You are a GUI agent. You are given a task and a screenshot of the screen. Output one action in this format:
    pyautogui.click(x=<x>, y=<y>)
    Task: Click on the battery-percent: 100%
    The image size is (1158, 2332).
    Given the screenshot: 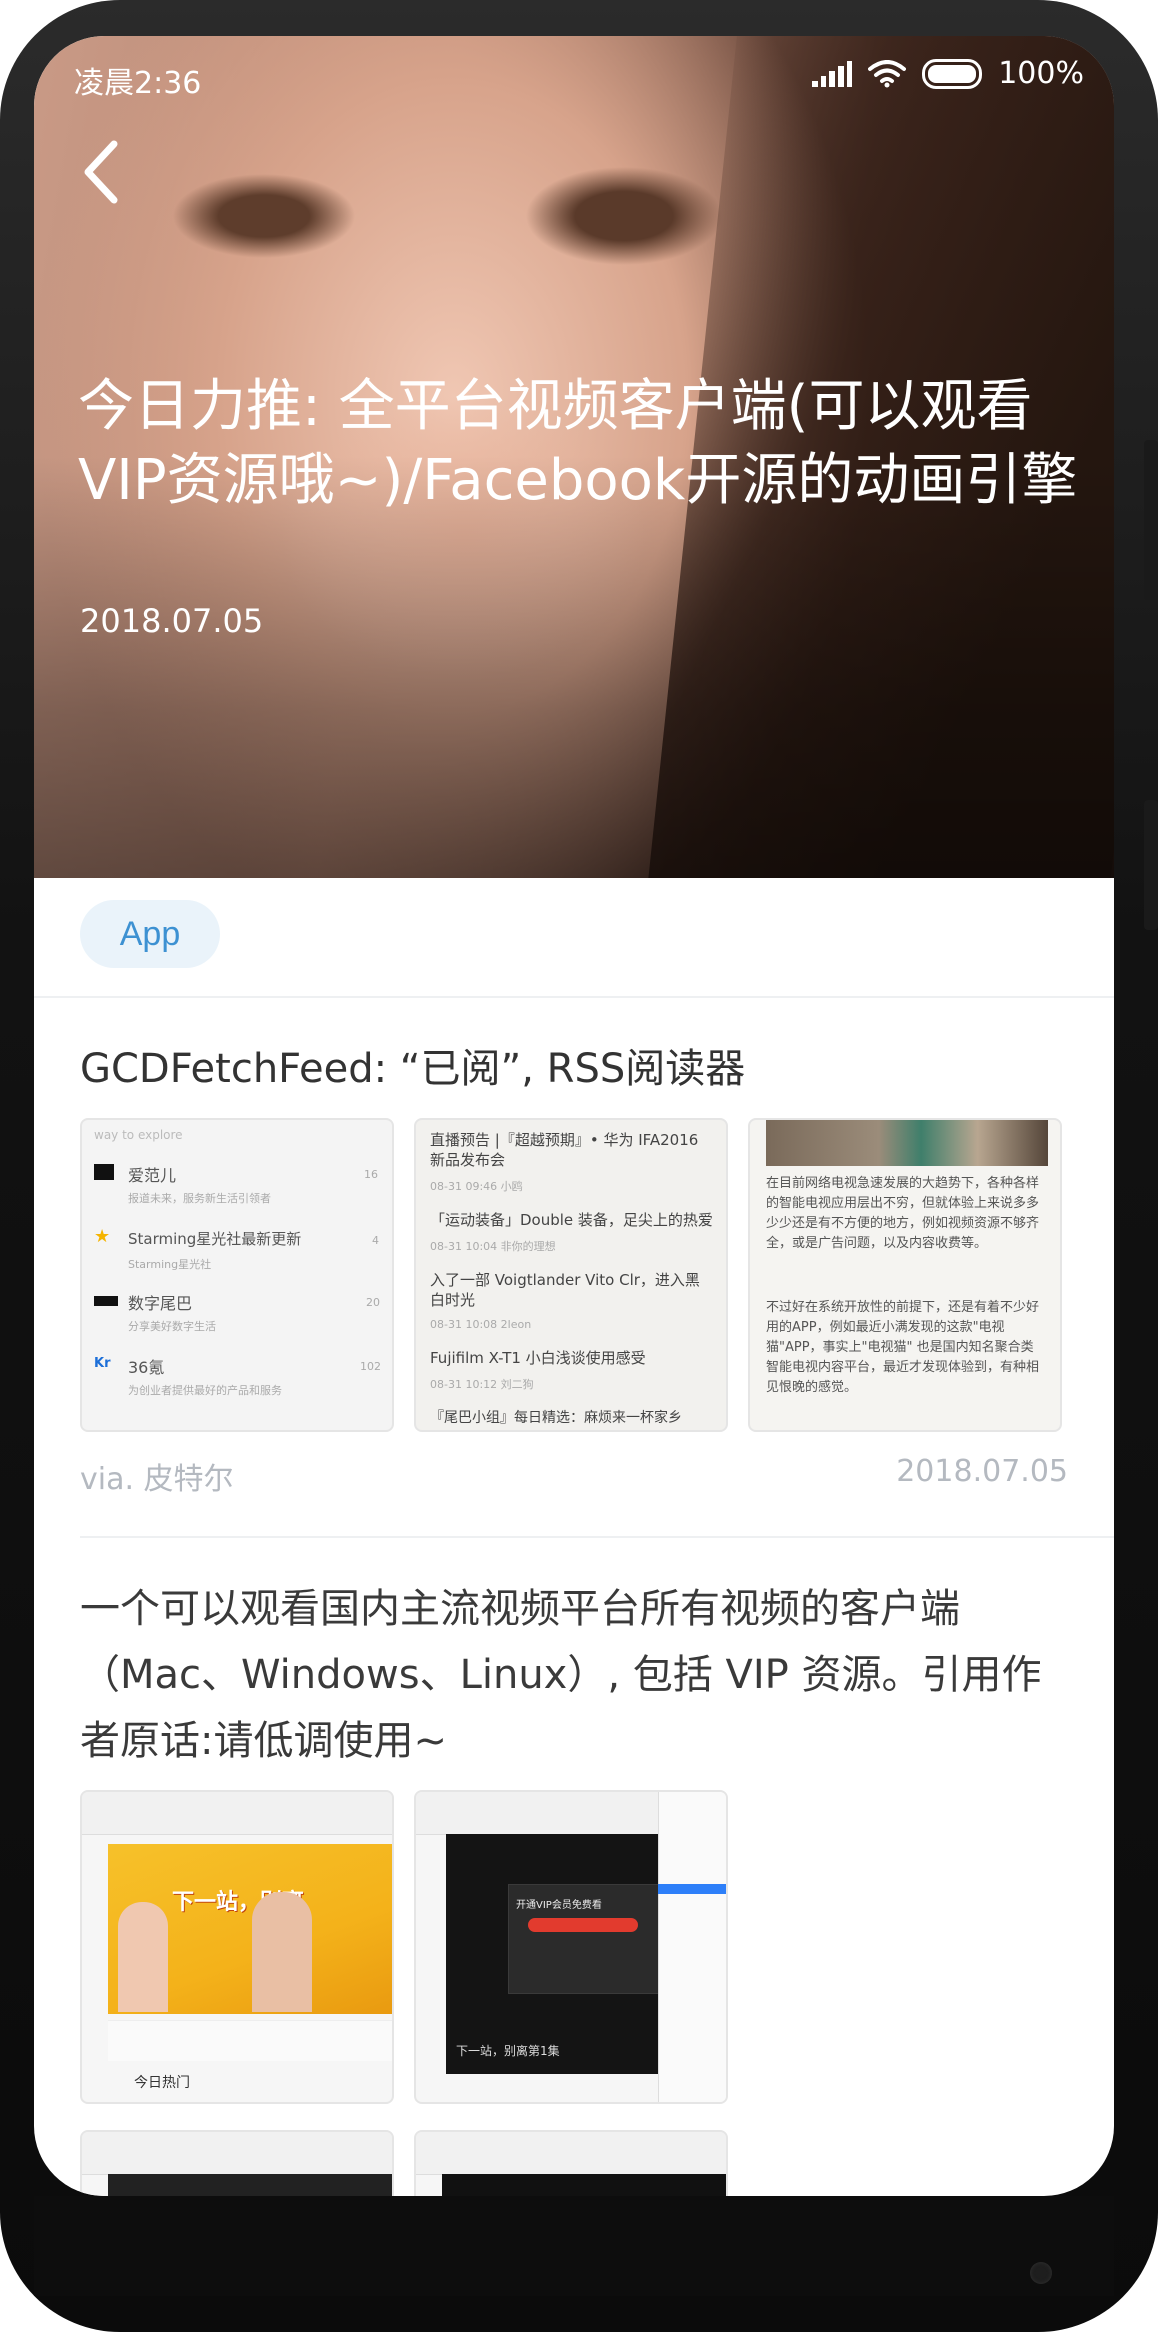 What is the action you would take?
    pyautogui.click(x=1041, y=73)
    